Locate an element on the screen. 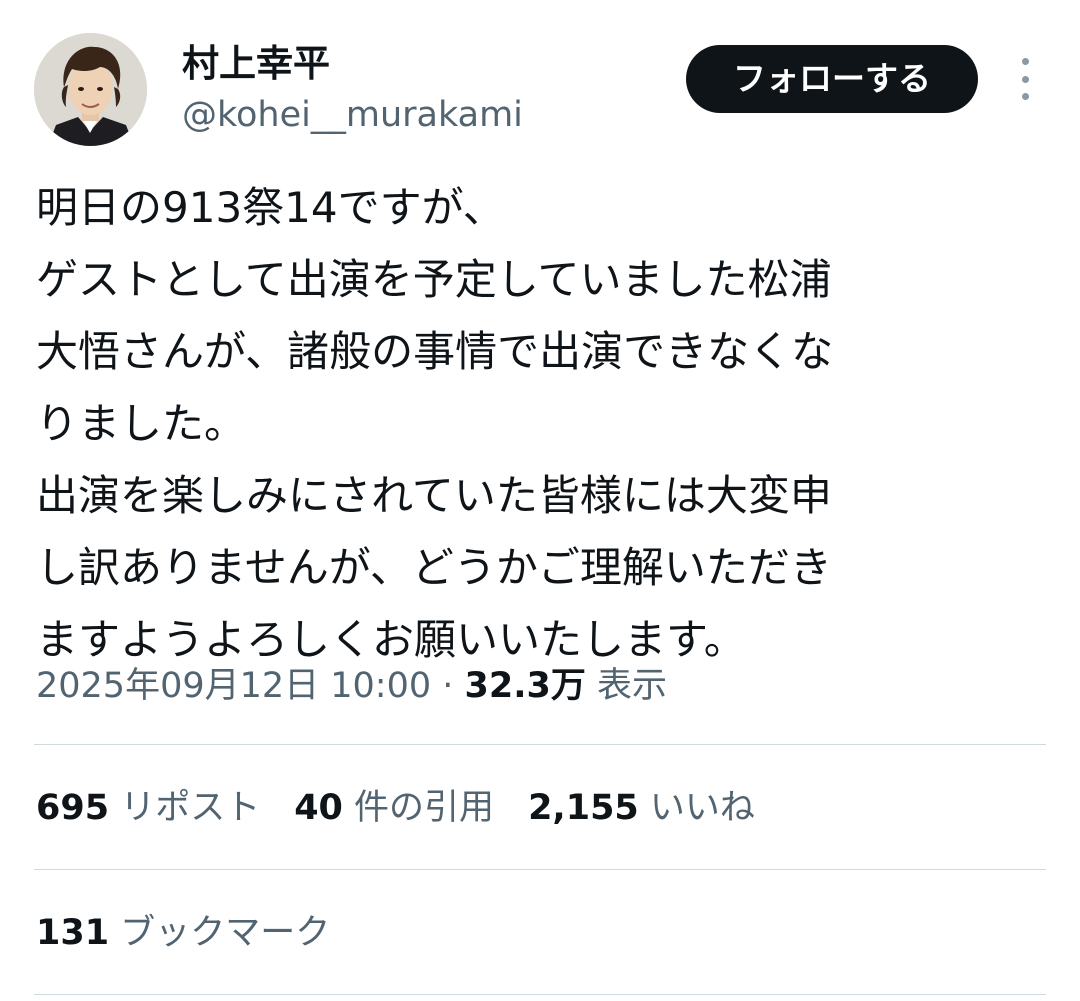  more-vertical-icon is located at coordinates (1025, 79).